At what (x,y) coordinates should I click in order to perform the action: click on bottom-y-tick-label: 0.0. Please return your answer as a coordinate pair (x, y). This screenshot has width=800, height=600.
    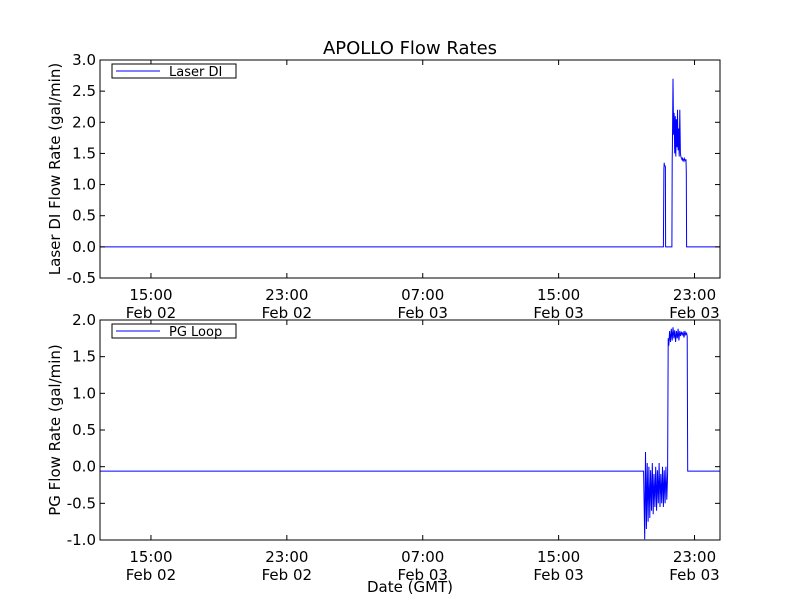
    Looking at the image, I should click on (84, 467).